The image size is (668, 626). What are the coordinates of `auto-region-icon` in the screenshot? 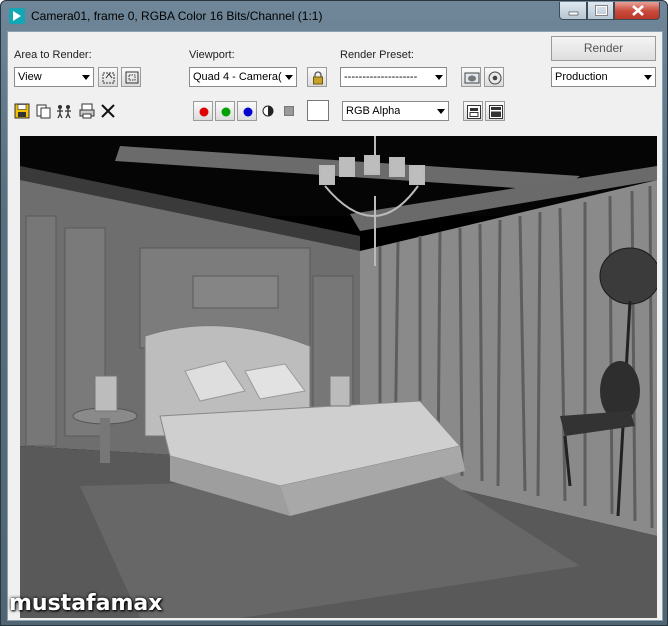 It's located at (132, 77).